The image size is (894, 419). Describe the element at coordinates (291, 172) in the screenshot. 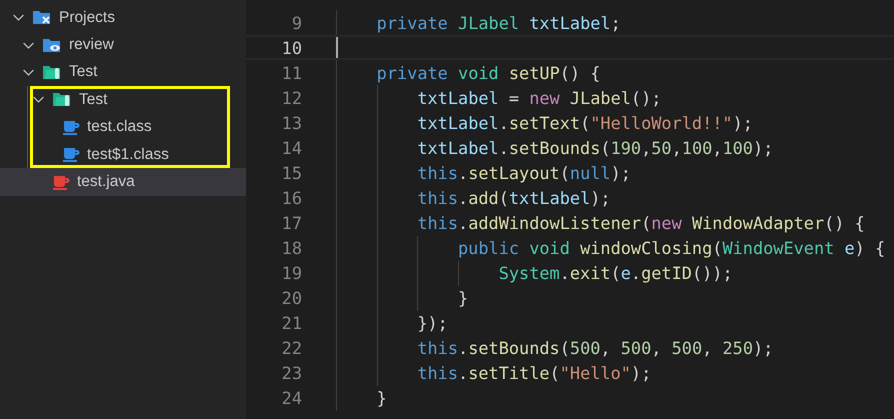

I see `line-number: 15` at that location.